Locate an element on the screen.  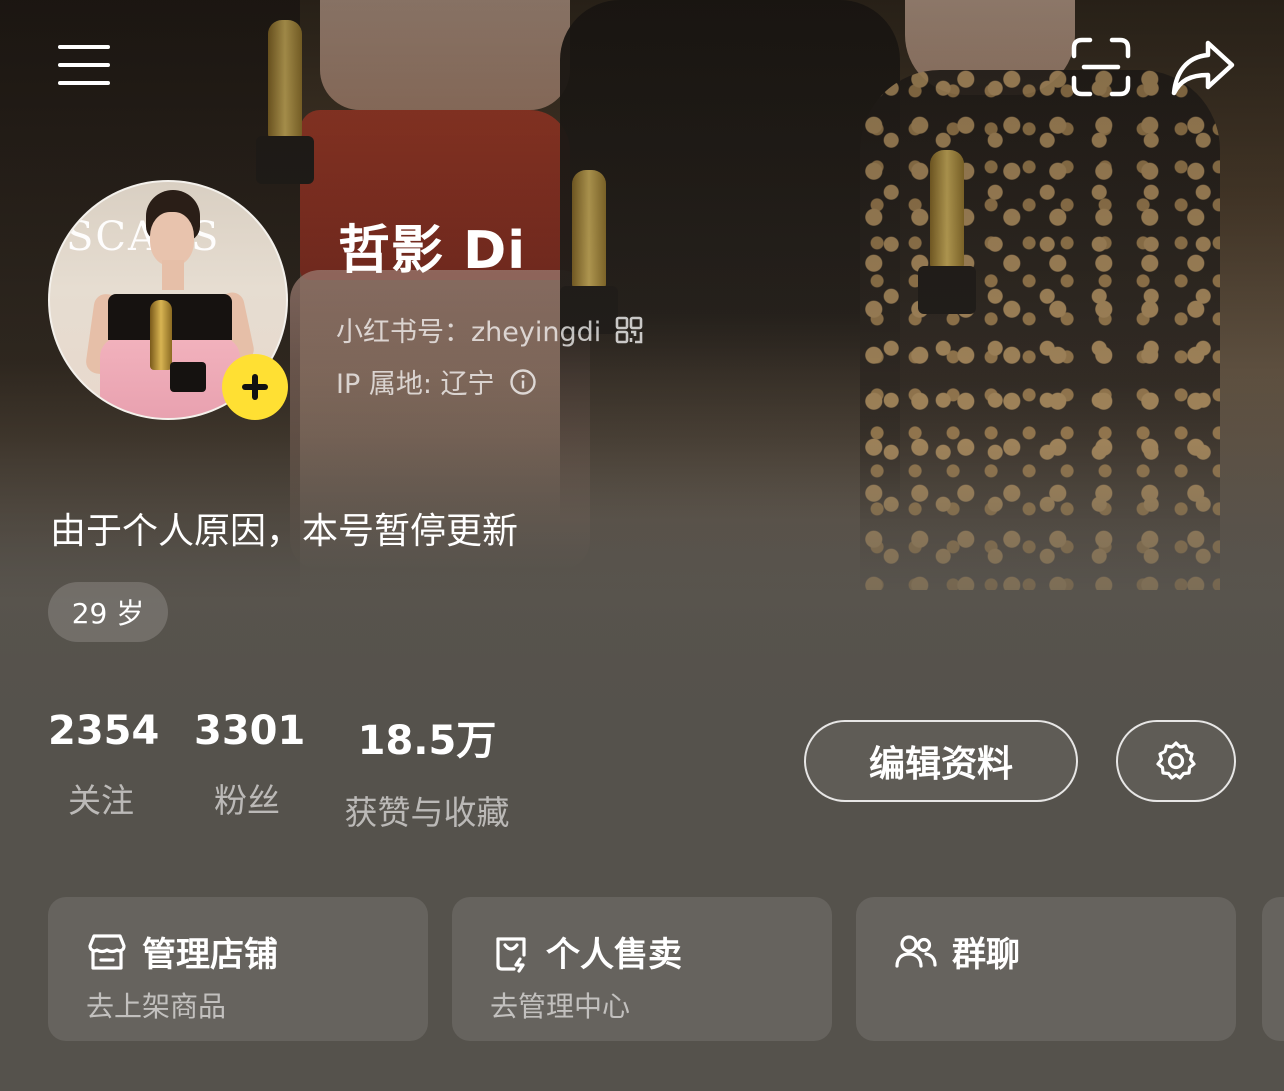
shopping-bag-icon is located at coordinates (511, 954).